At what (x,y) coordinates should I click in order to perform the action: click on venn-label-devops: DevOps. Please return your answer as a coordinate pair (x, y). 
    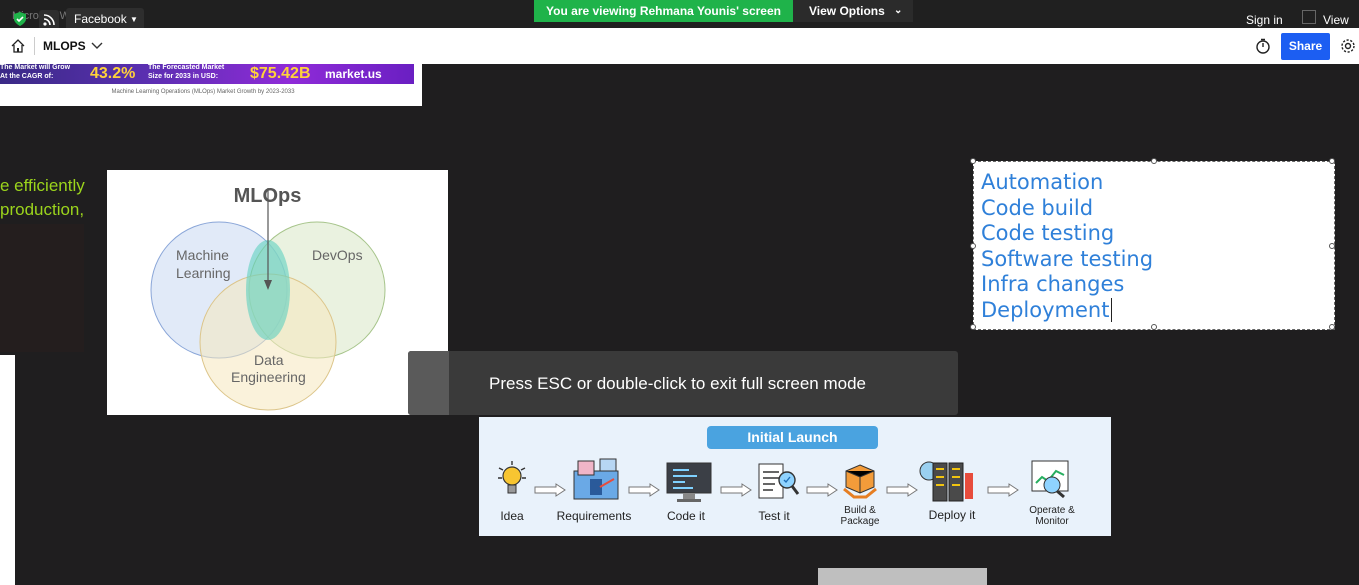
    Looking at the image, I should click on (337, 255).